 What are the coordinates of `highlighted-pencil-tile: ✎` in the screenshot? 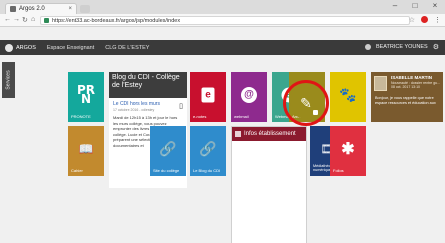 It's located at (306, 103).